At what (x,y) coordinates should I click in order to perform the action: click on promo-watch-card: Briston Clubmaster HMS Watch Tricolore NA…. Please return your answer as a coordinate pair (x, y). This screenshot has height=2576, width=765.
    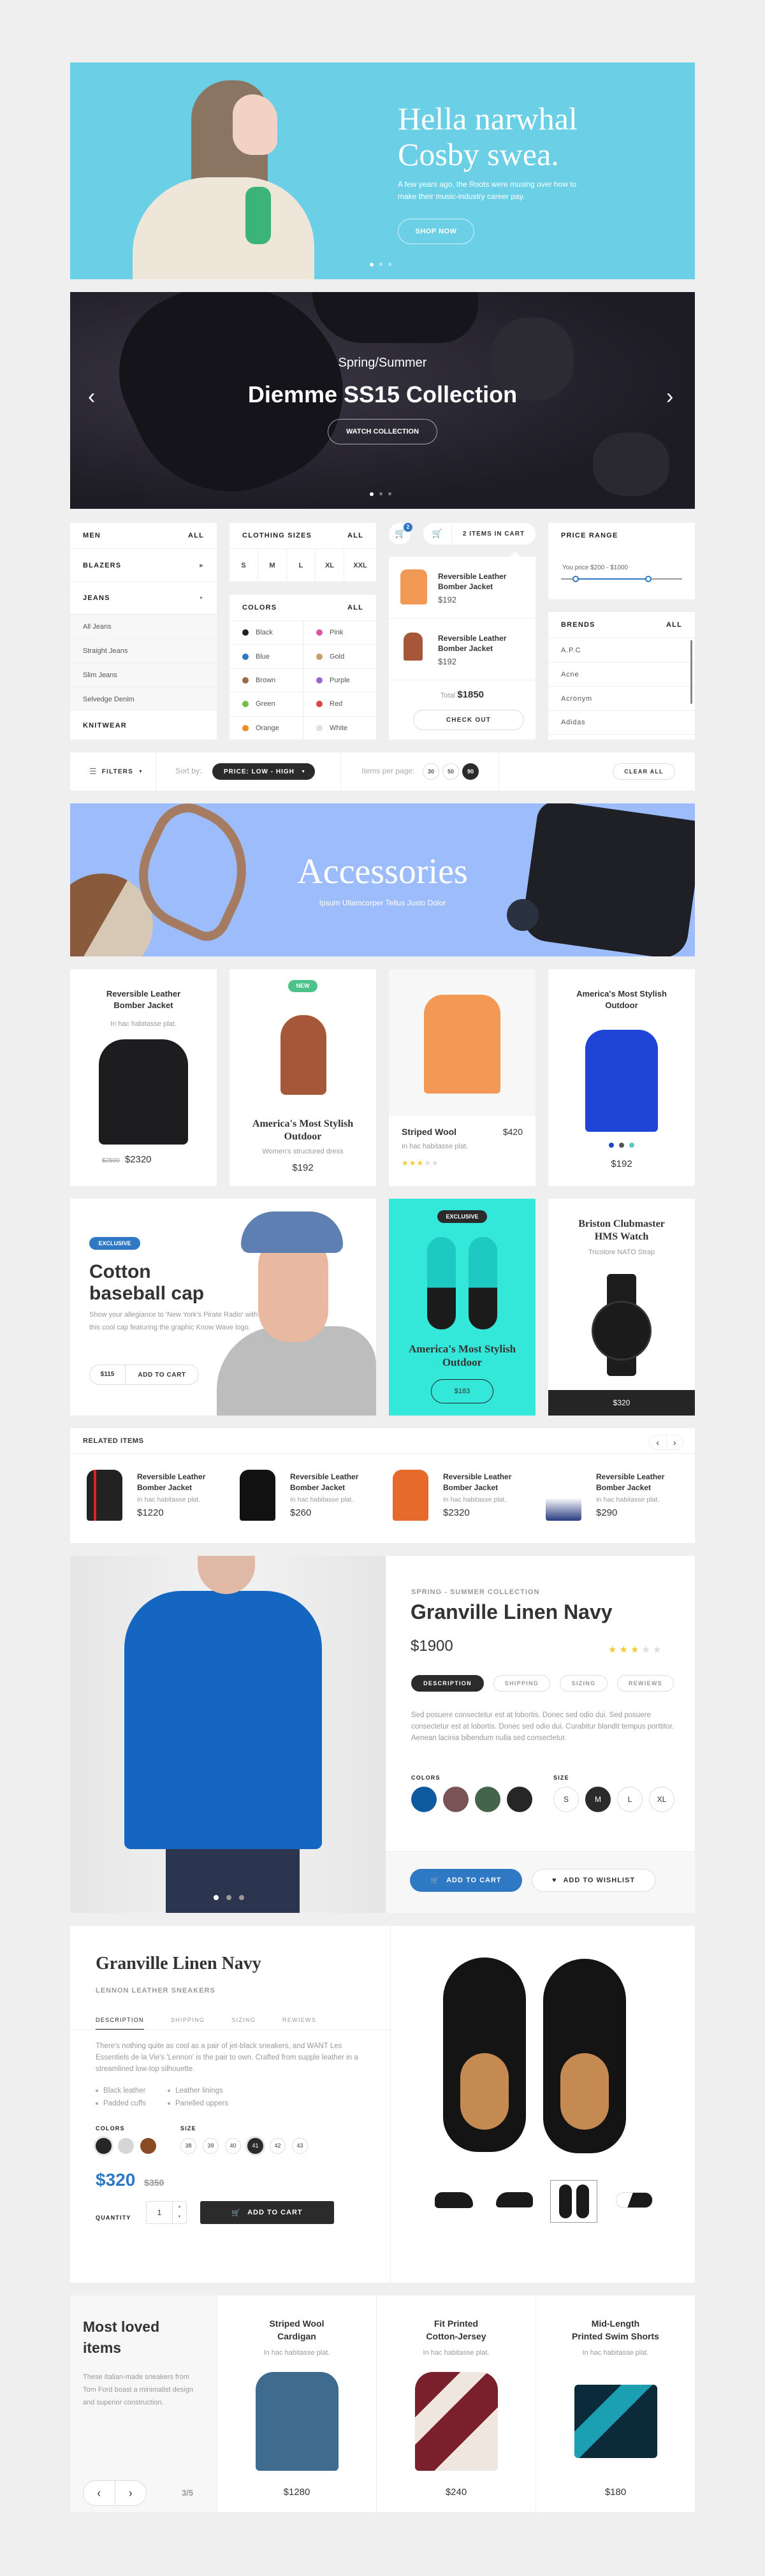
    Looking at the image, I should click on (621, 1307).